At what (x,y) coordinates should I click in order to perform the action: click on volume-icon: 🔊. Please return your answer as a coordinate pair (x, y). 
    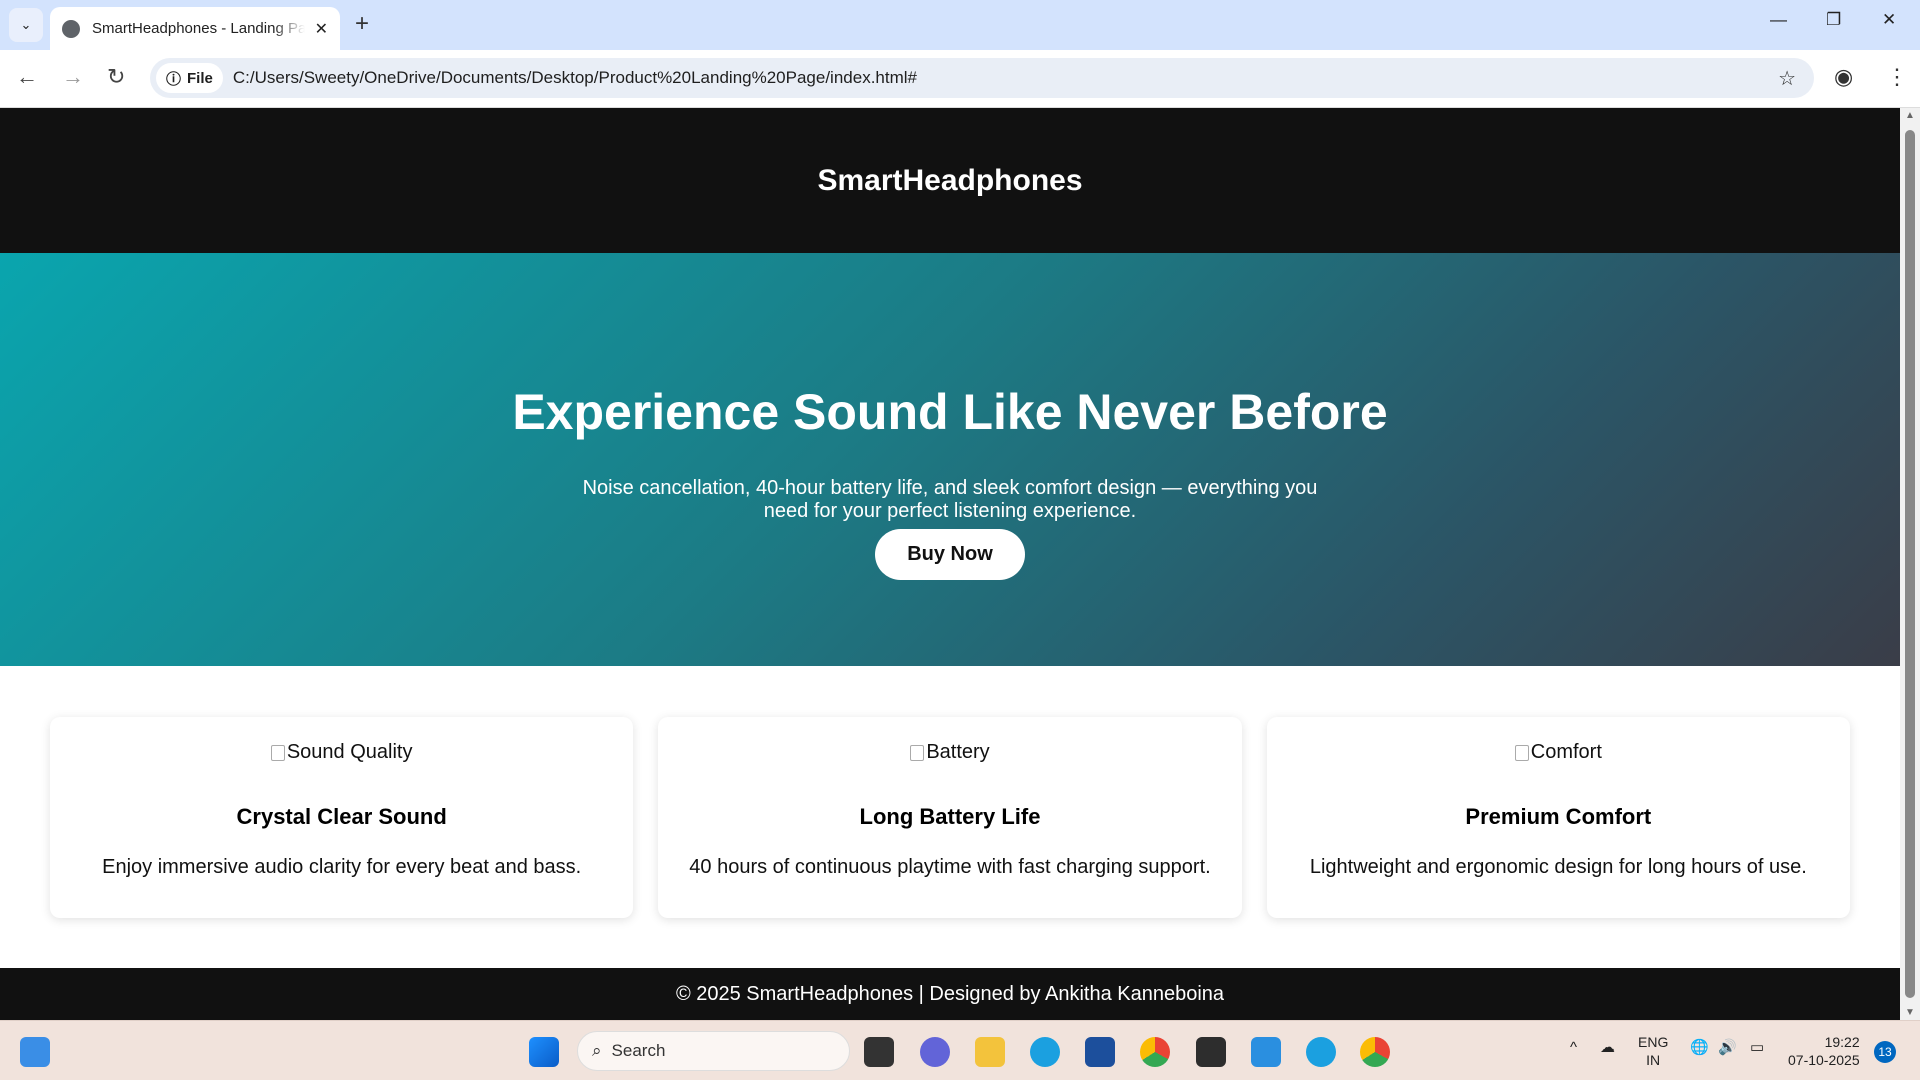
    Looking at the image, I should click on (1727, 1048).